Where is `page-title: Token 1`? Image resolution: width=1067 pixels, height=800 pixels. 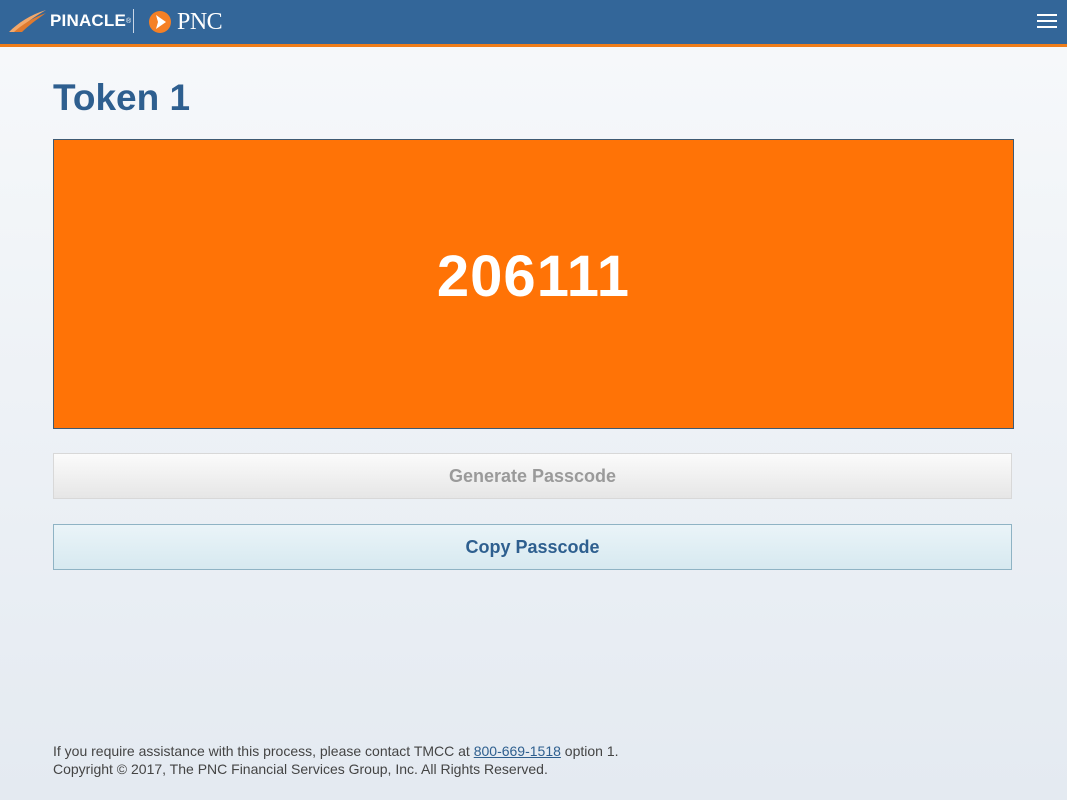 page-title: Token 1 is located at coordinates (122, 97).